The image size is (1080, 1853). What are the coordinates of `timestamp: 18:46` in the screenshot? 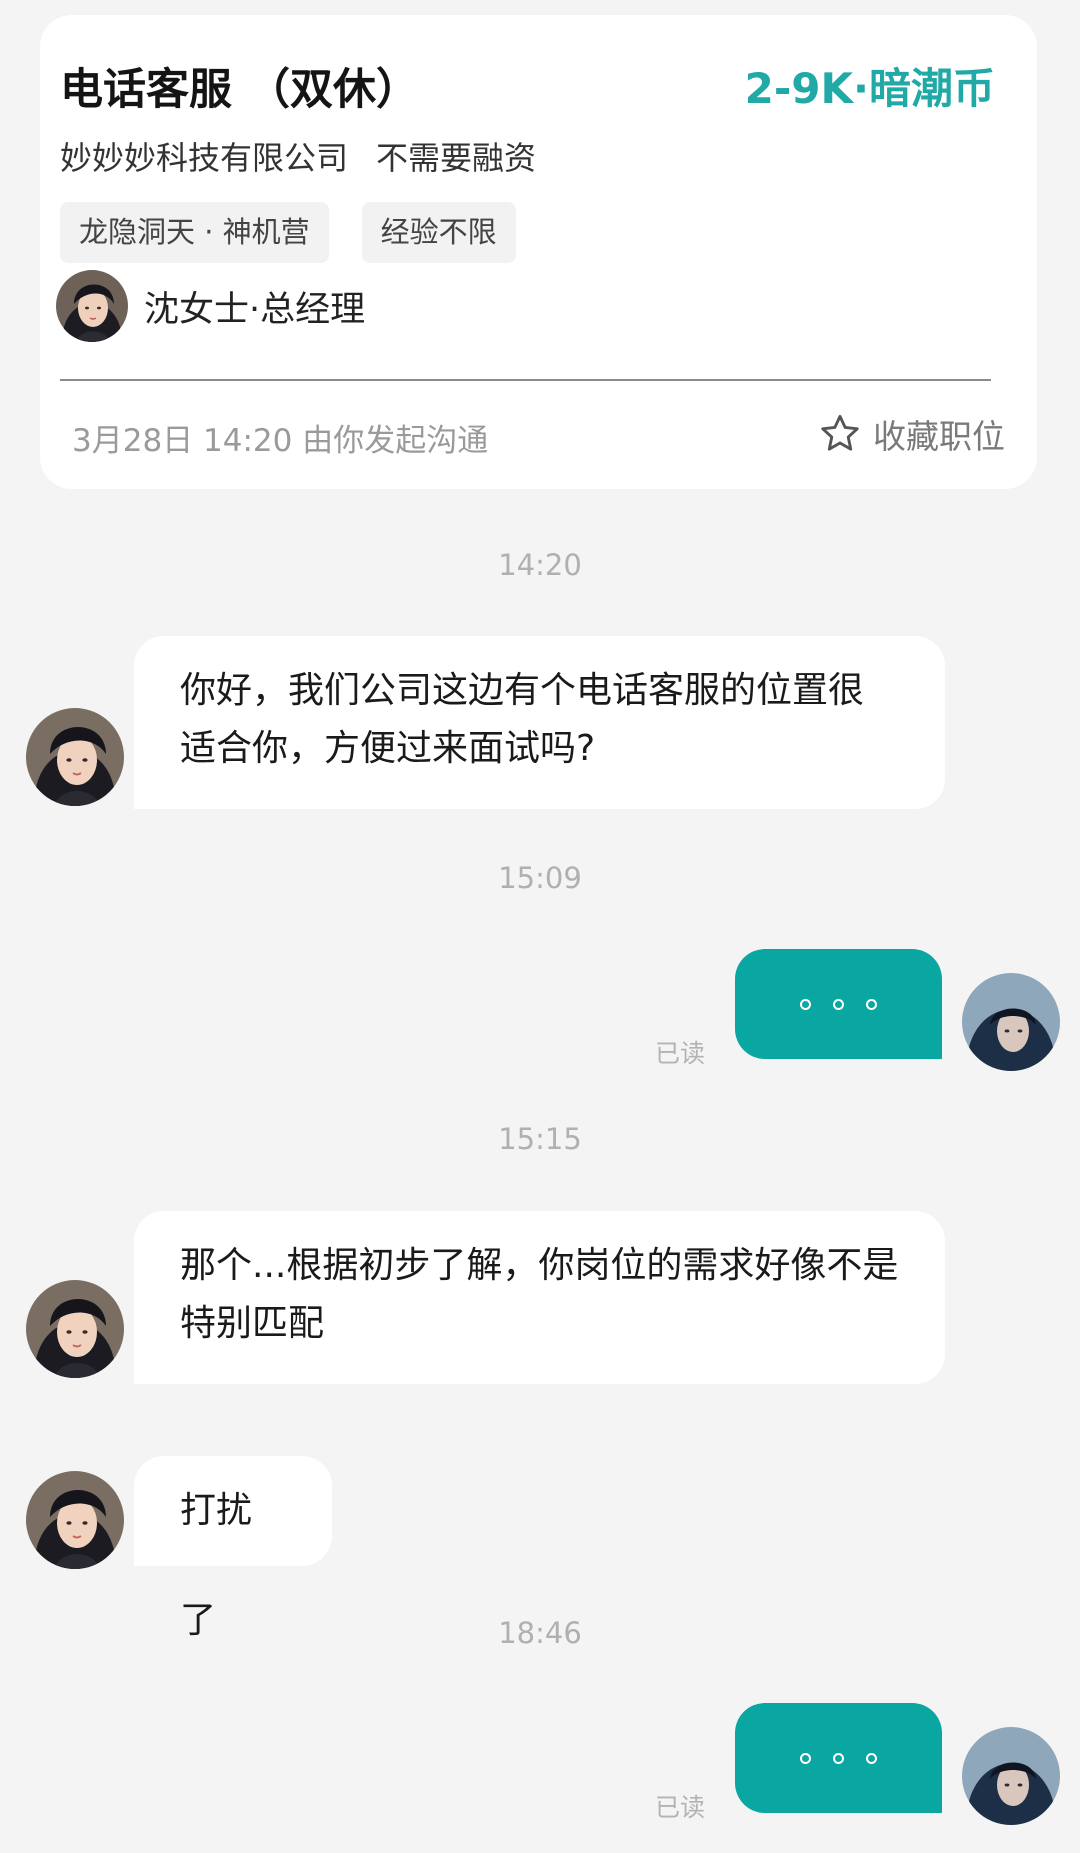 It's located at (540, 1633).